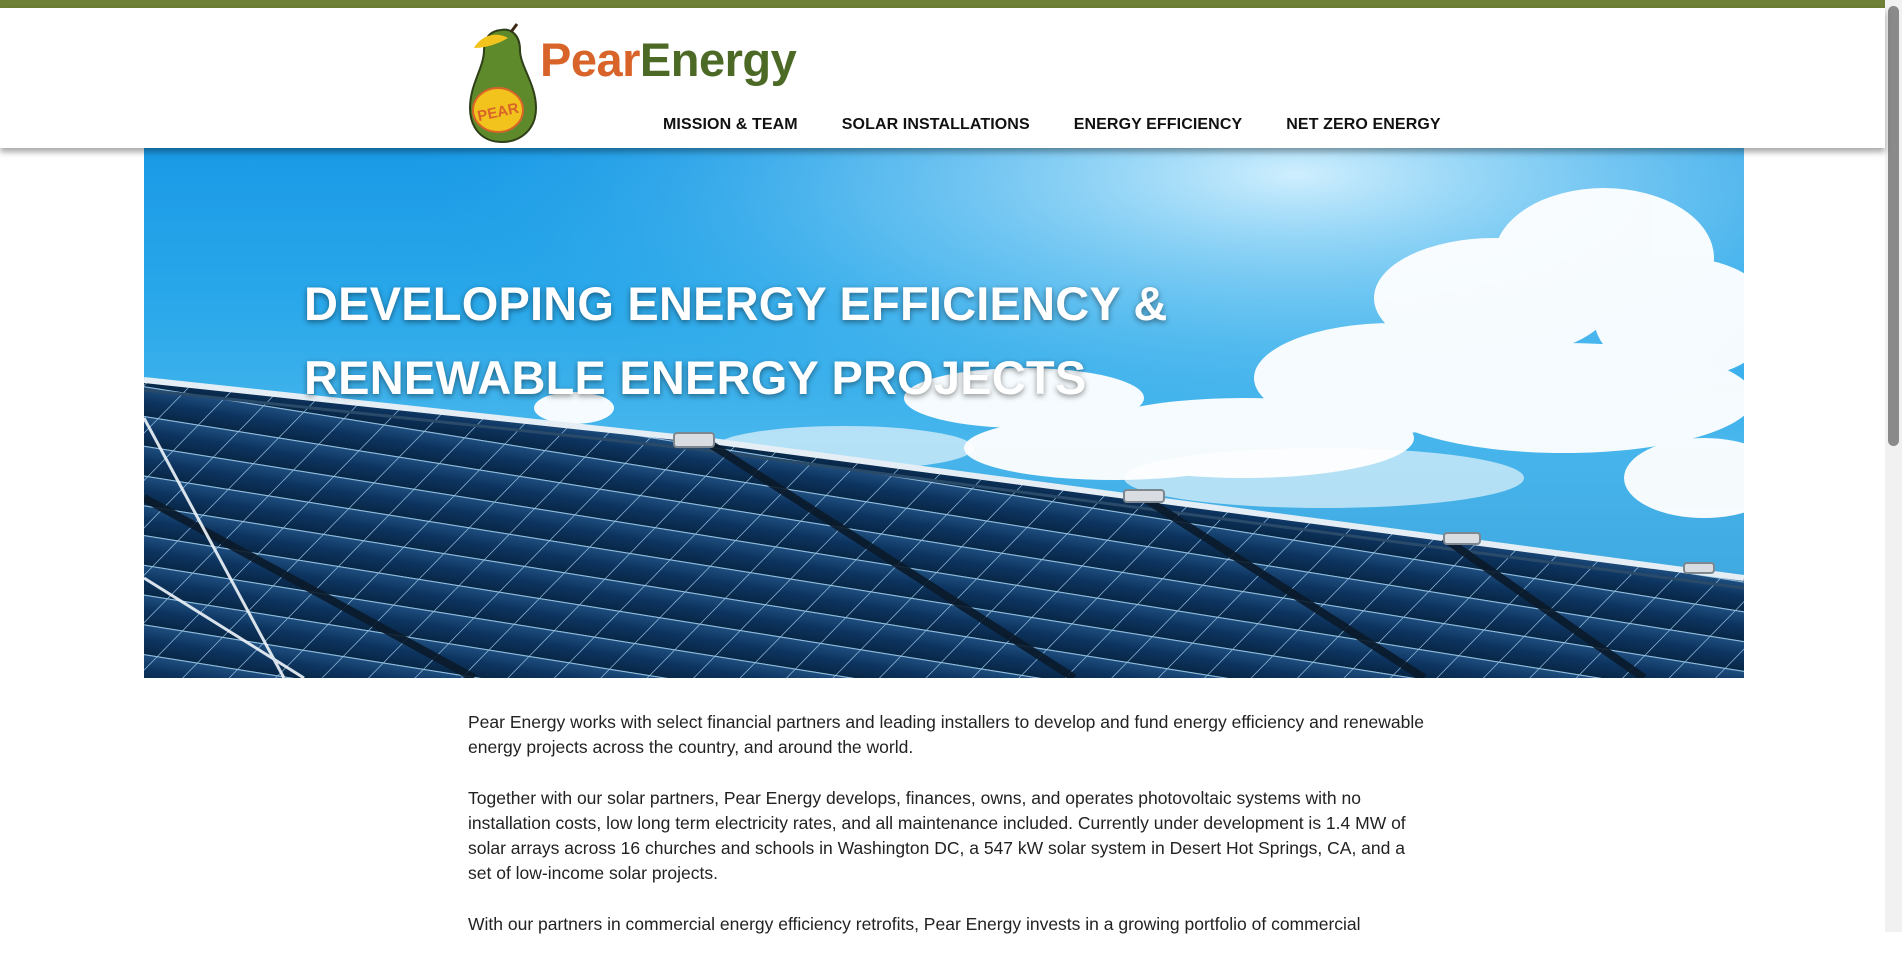  What do you see at coordinates (1363, 125) in the screenshot?
I see `nav-item-net-zero-energy: NET ZERO ENERGY` at bounding box center [1363, 125].